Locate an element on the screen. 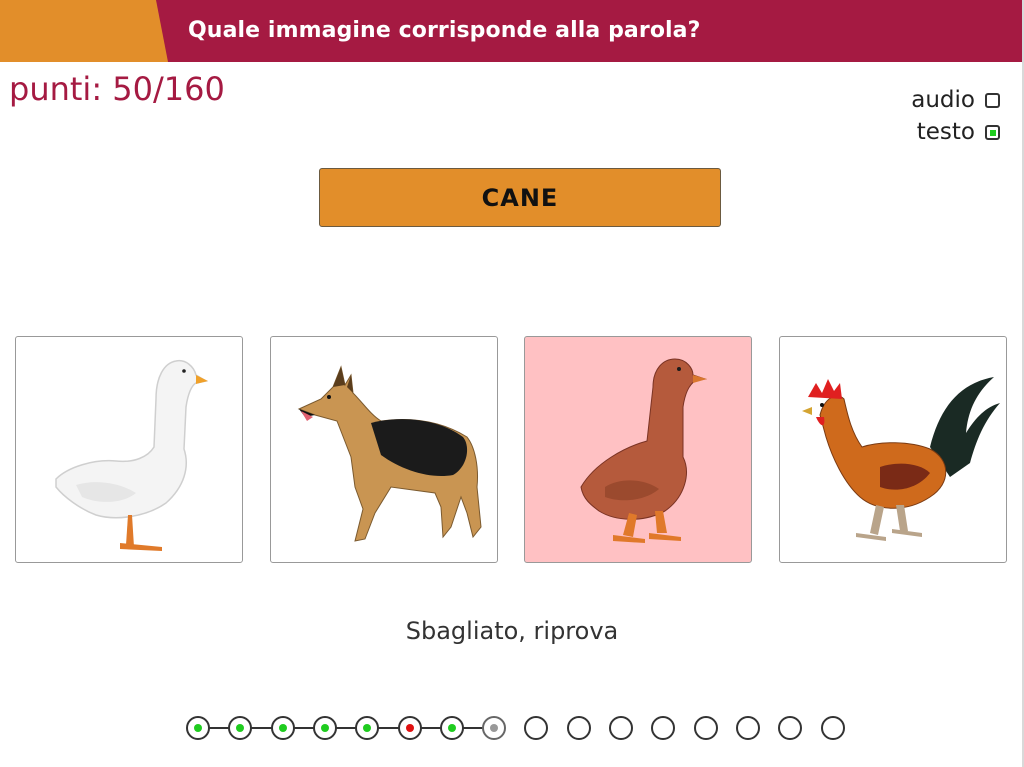 Image resolution: width=1024 pixels, height=767 pixels. header-tab-accent is located at coordinates (84, 31).